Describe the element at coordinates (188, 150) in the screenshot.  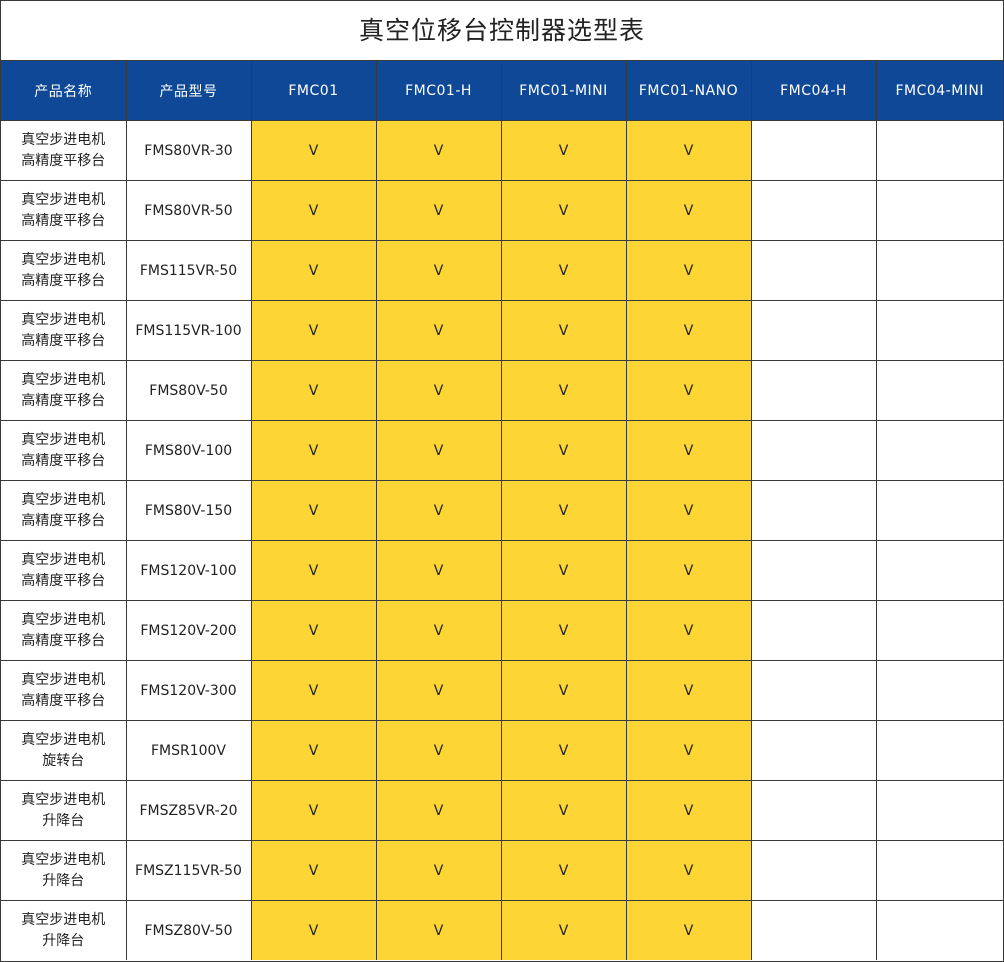
I see `product-model-cell: FMS80VR-30` at that location.